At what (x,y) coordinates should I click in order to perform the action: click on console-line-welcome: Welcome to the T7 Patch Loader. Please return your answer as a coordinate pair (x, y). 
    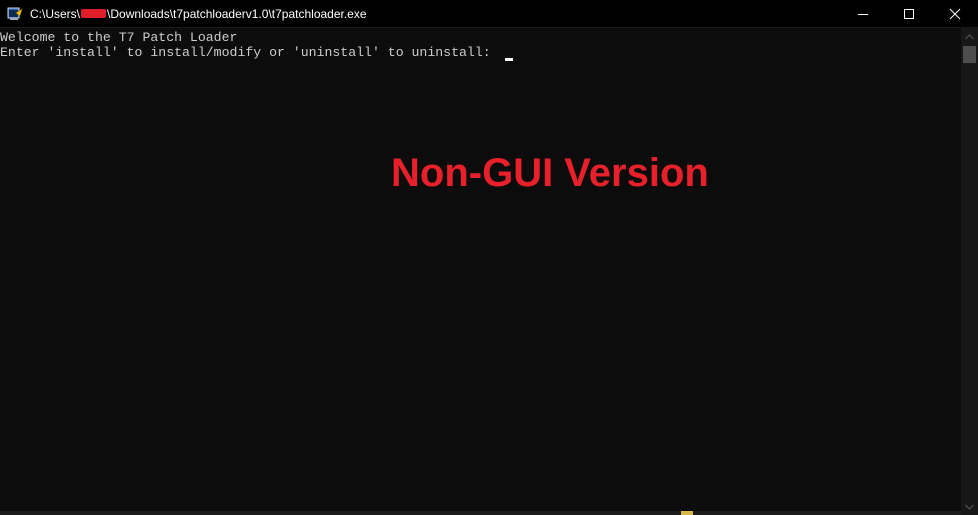
    Looking at the image, I should click on (119, 37).